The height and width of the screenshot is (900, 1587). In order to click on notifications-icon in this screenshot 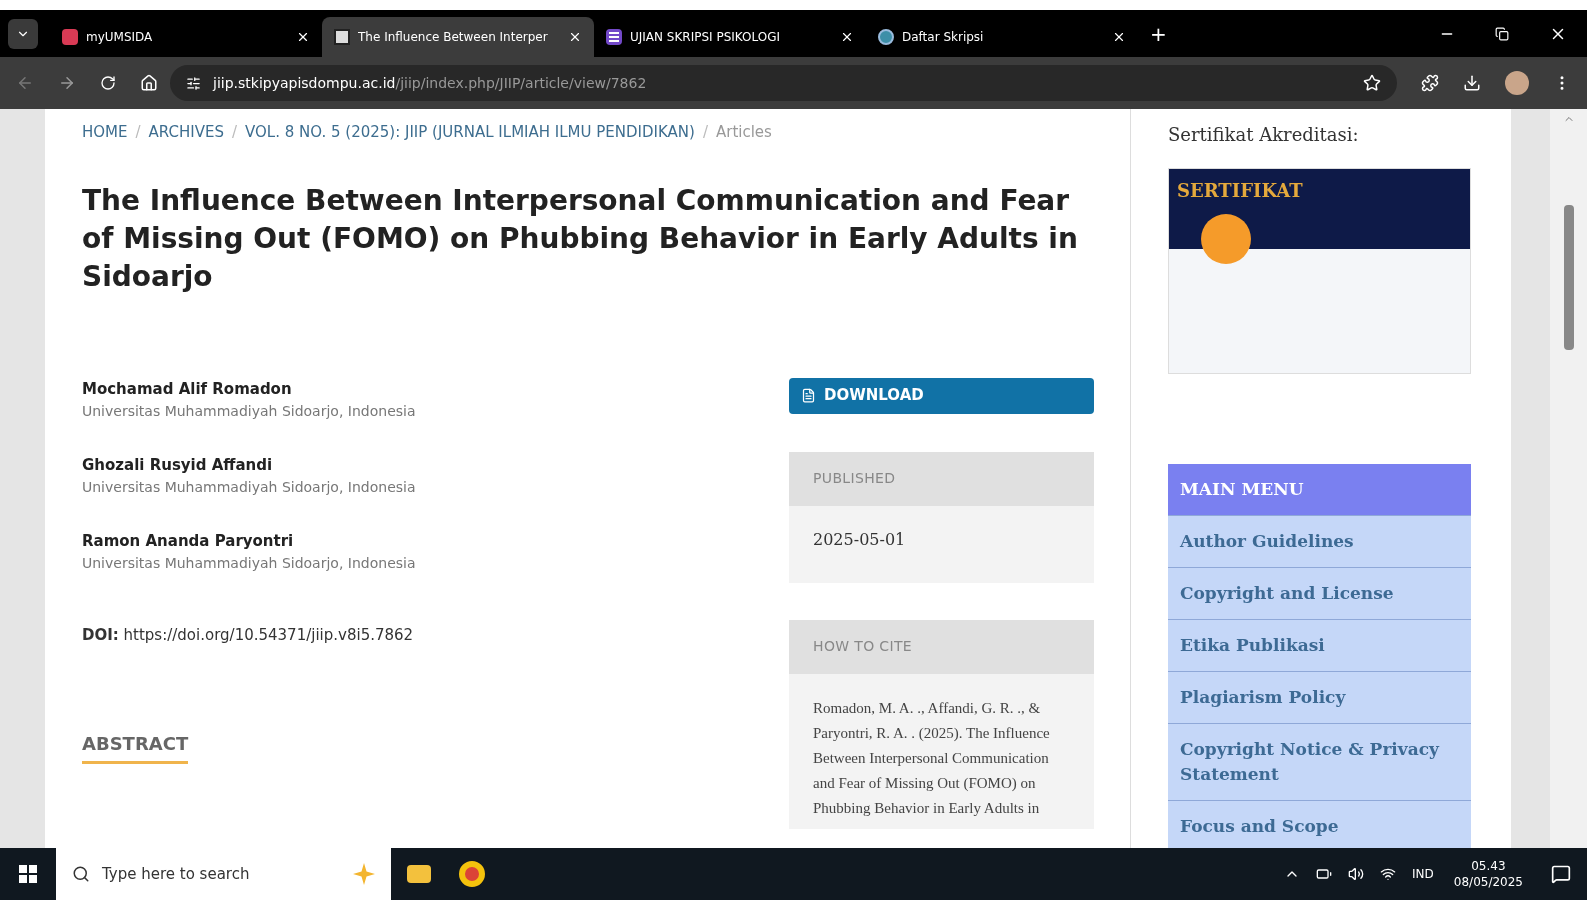, I will do `click(1561, 874)`.